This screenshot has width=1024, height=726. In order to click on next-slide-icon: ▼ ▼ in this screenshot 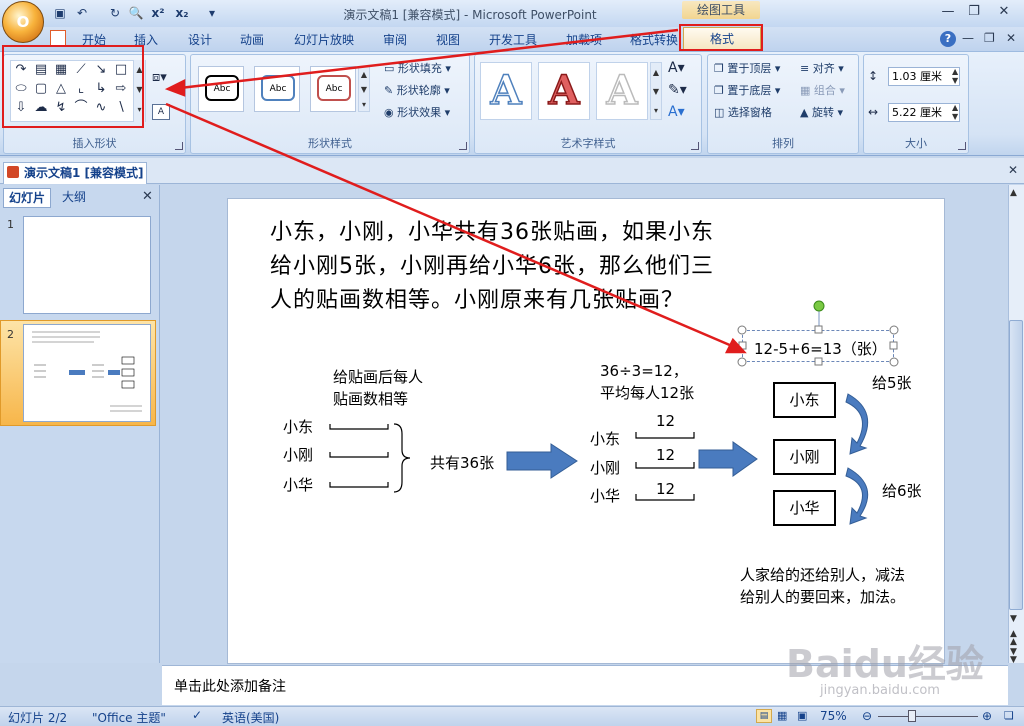, I will do `click(1013, 656)`.